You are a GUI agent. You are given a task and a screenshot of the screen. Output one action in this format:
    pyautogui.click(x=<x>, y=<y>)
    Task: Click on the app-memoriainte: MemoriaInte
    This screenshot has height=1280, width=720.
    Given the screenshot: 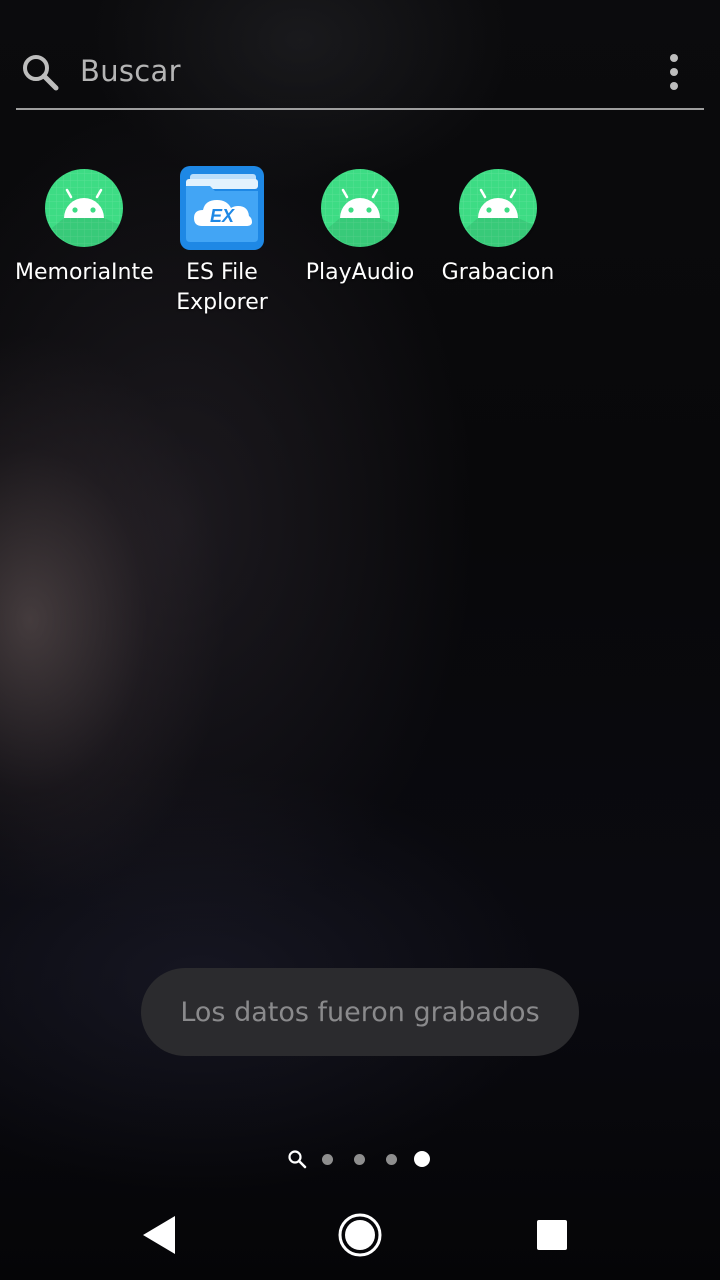 What is the action you would take?
    pyautogui.click(x=84, y=227)
    